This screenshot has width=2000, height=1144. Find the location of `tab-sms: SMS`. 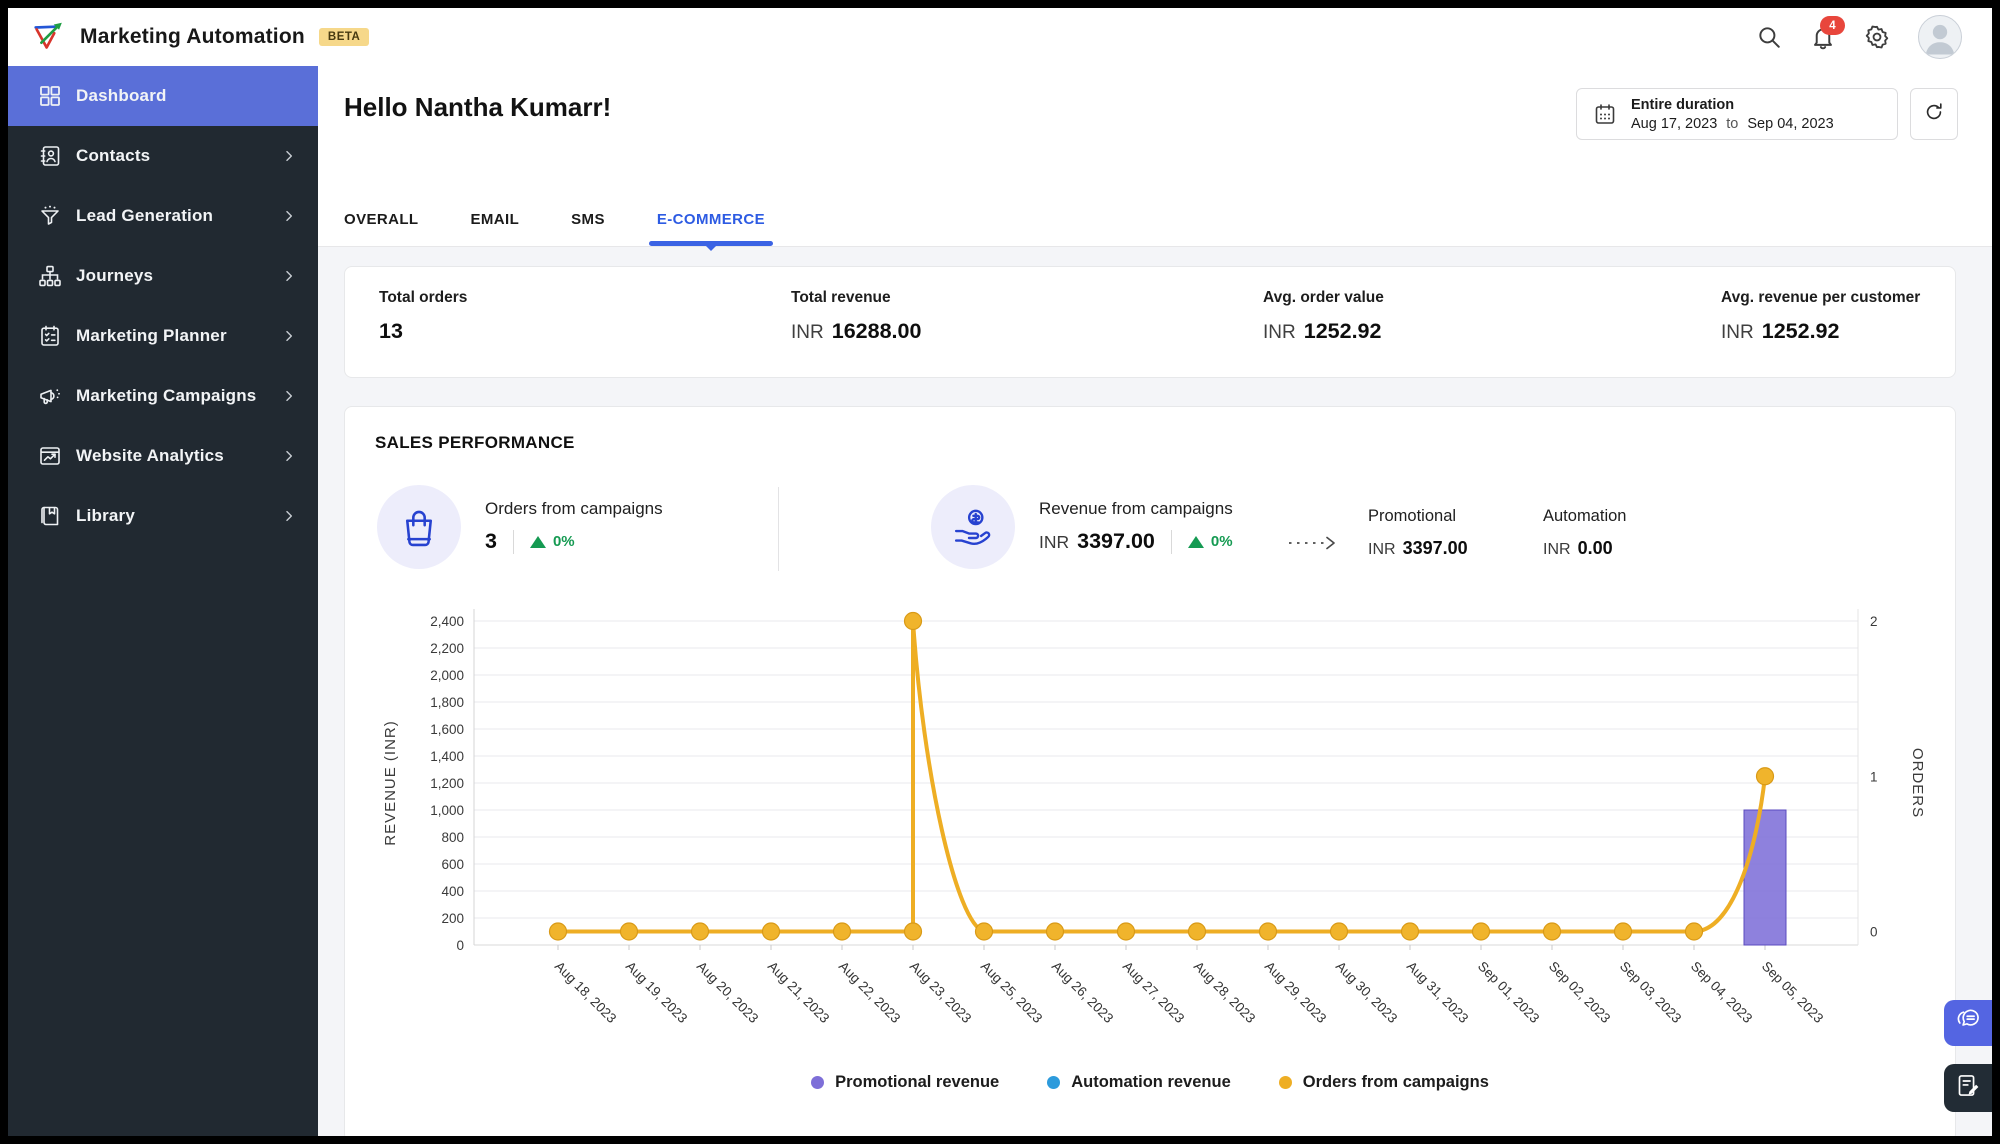

tab-sms: SMS is located at coordinates (588, 223).